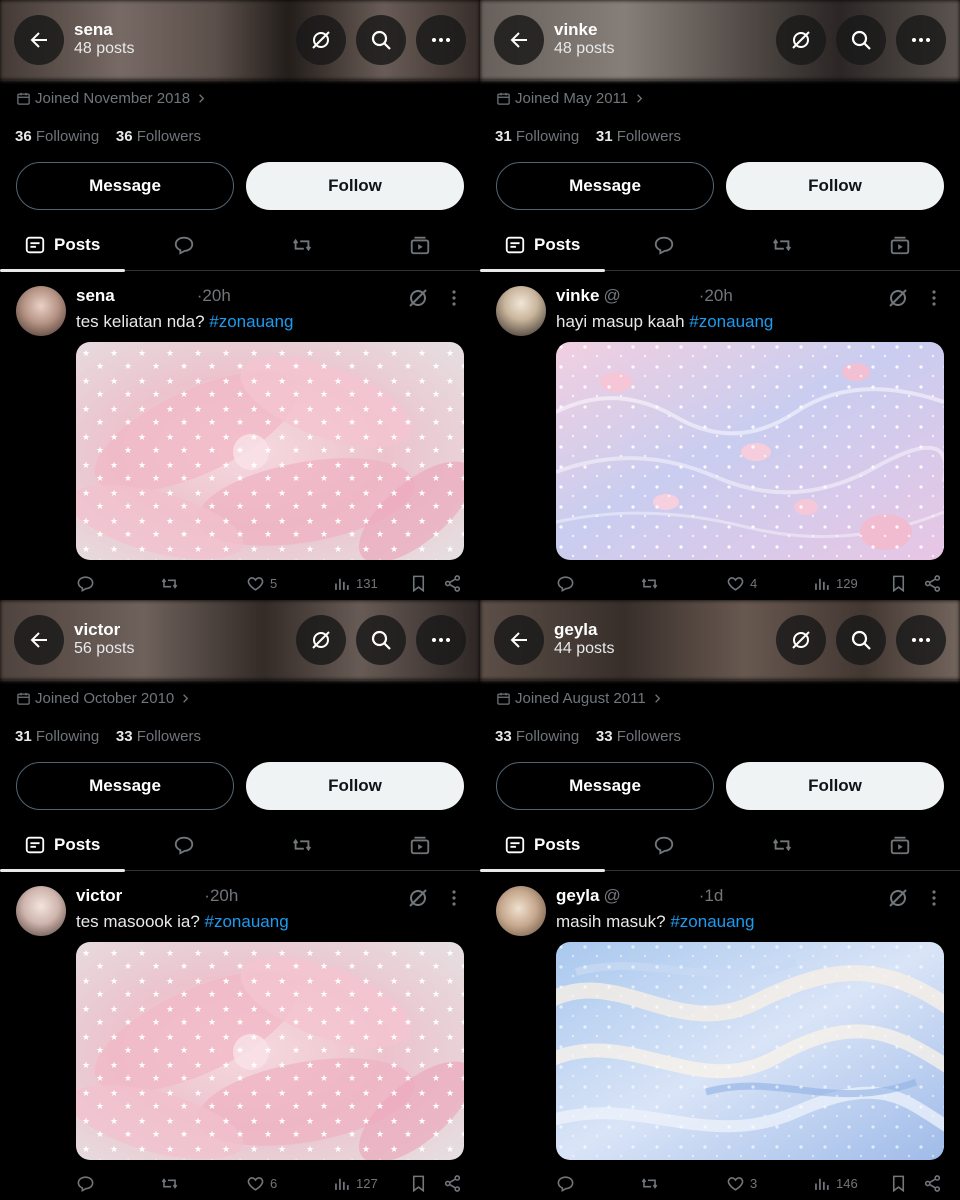  Describe the element at coordinates (835, 1183) in the screenshot. I see `views-button: 146` at that location.